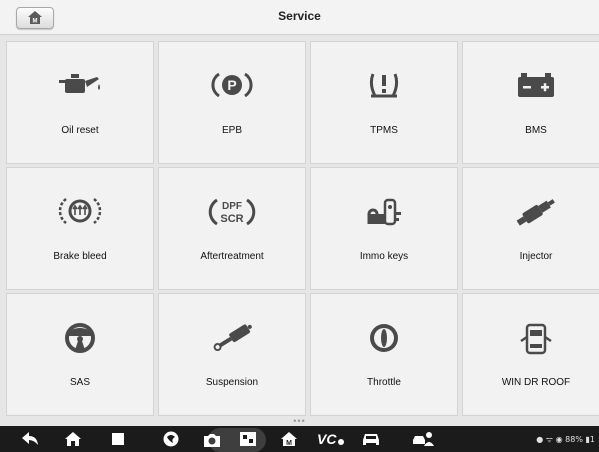 The width and height of the screenshot is (599, 452). What do you see at coordinates (536, 85) in the screenshot?
I see `battery-icon` at bounding box center [536, 85].